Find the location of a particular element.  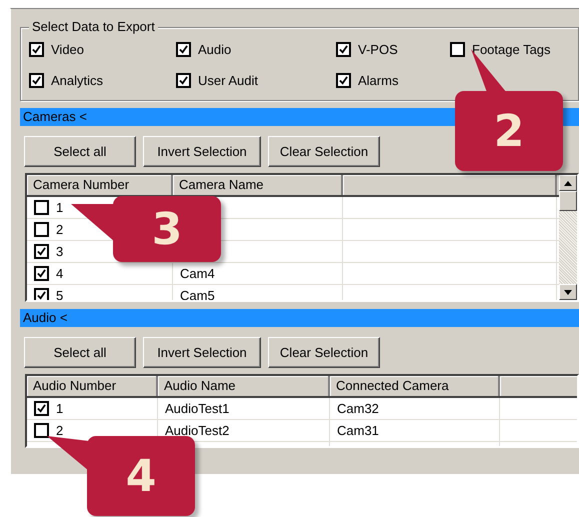

table-cell: Cam5 is located at coordinates (258, 292).